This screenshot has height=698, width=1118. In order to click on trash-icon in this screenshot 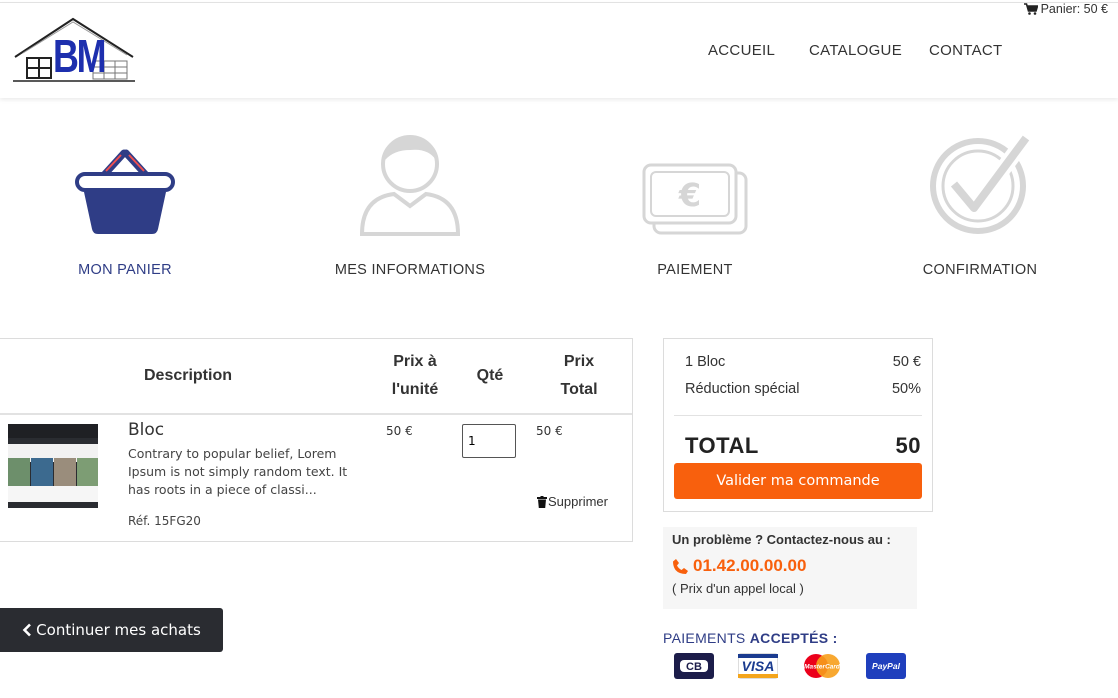, I will do `click(542, 501)`.